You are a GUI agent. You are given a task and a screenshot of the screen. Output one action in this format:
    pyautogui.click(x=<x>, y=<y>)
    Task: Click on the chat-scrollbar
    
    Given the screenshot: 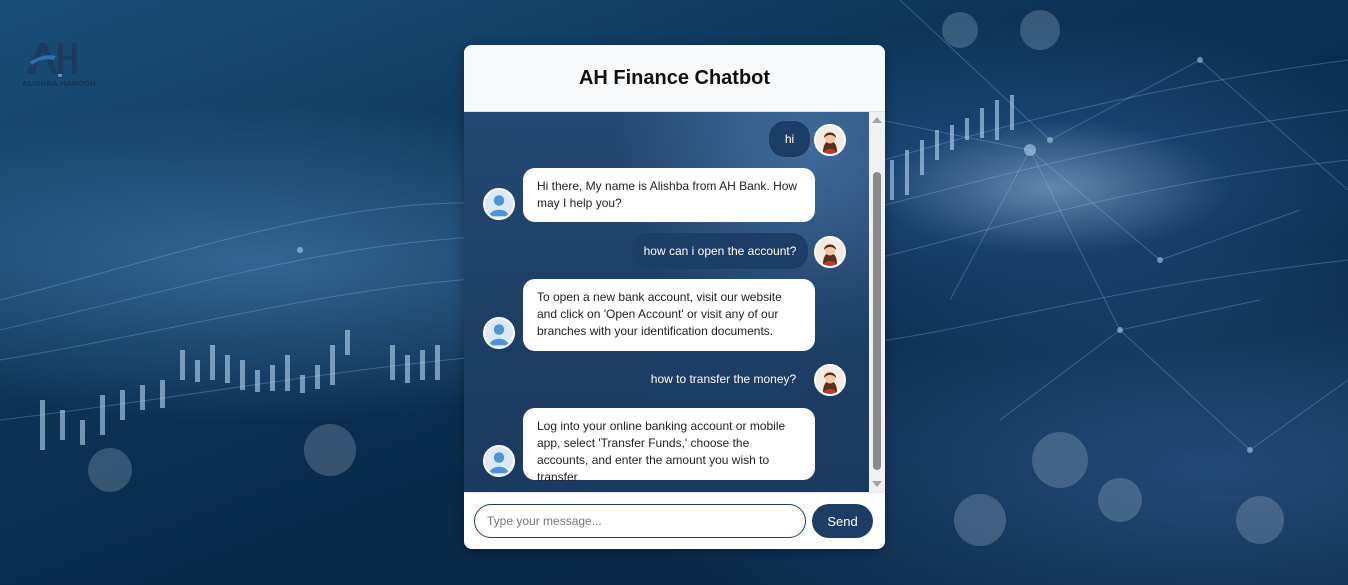 What is the action you would take?
    pyautogui.click(x=877, y=302)
    